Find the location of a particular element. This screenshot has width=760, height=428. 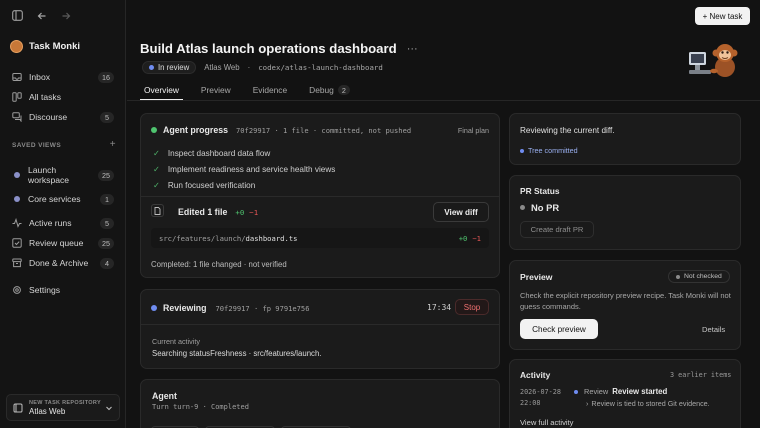

saved-view-label: Launch workspace is located at coordinates (49, 175).